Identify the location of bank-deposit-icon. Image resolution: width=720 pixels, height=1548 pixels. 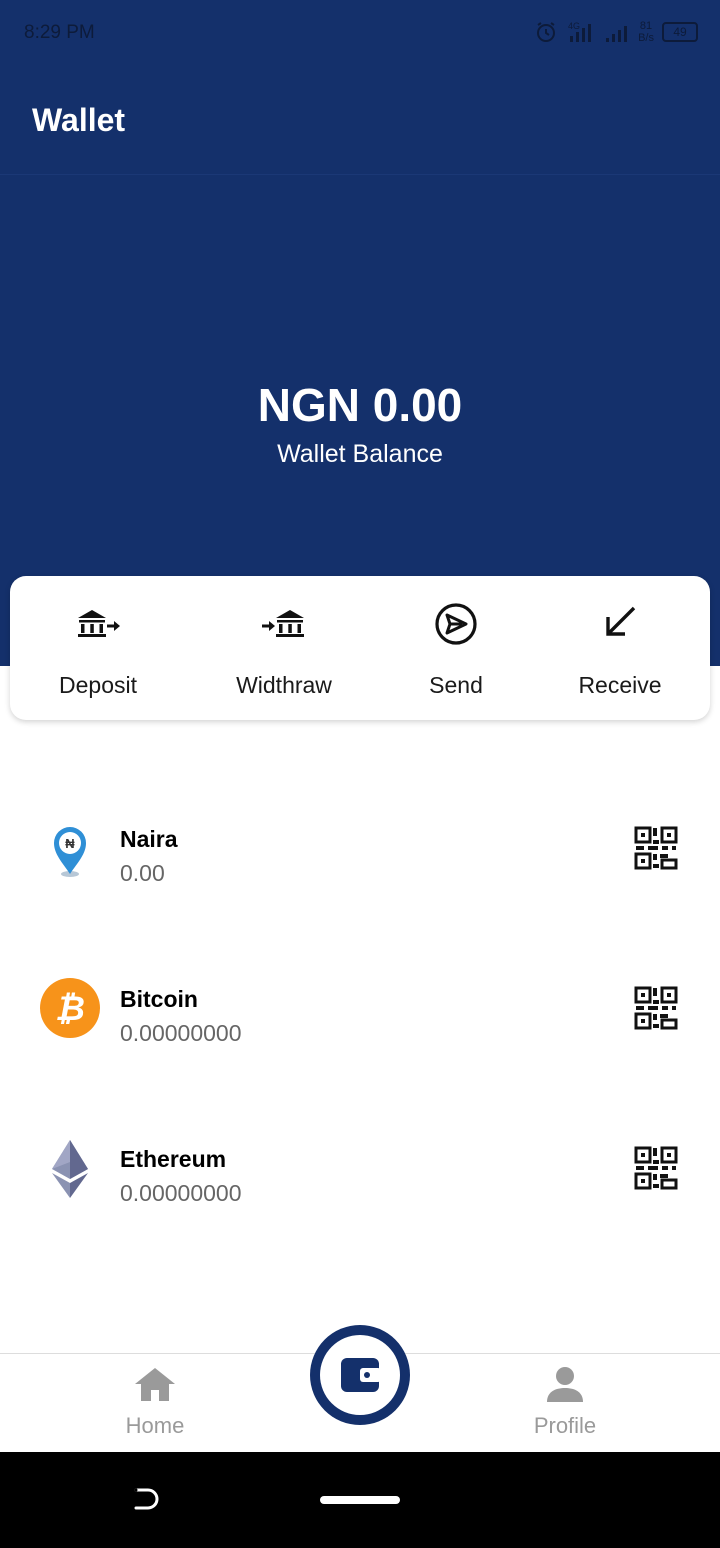
(99, 623).